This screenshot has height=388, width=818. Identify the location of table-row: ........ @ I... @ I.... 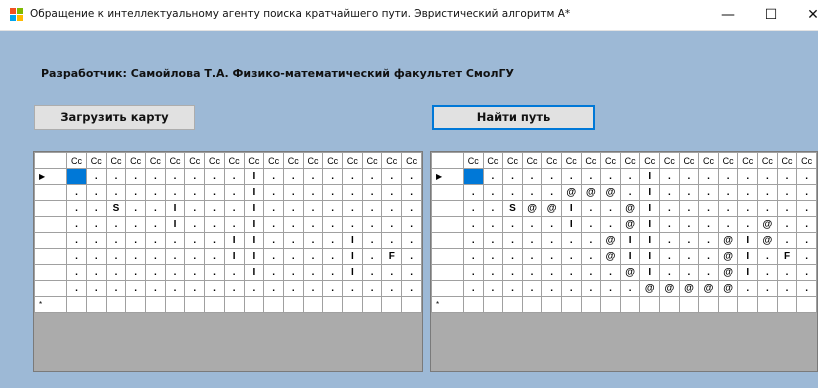
(624, 272).